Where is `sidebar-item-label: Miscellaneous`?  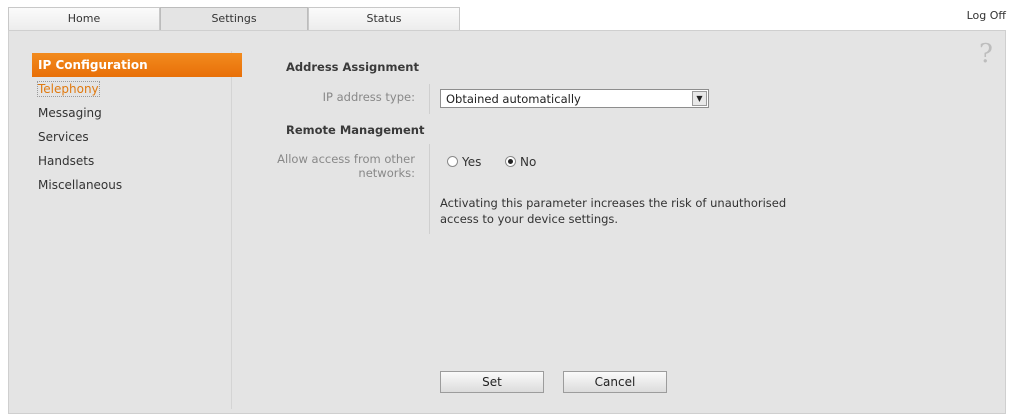 sidebar-item-label: Miscellaneous is located at coordinates (80, 185).